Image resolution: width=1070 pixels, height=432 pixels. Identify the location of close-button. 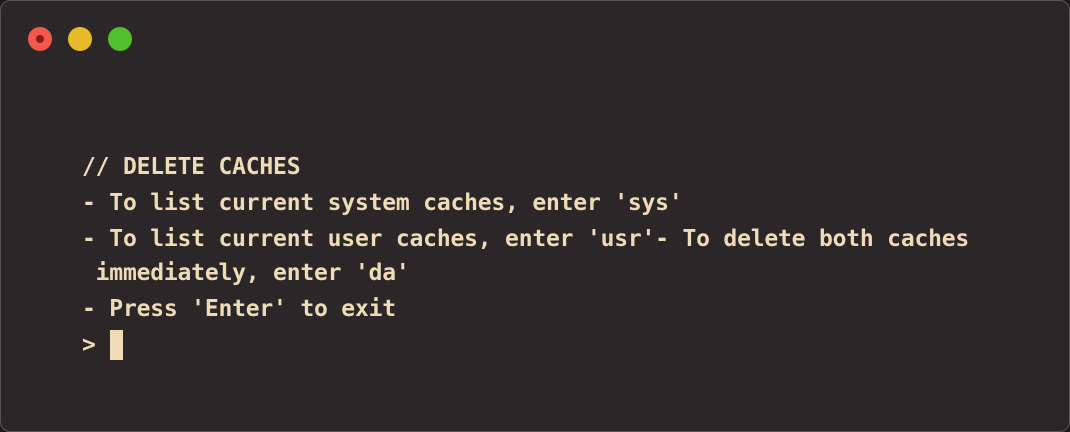
(40, 39).